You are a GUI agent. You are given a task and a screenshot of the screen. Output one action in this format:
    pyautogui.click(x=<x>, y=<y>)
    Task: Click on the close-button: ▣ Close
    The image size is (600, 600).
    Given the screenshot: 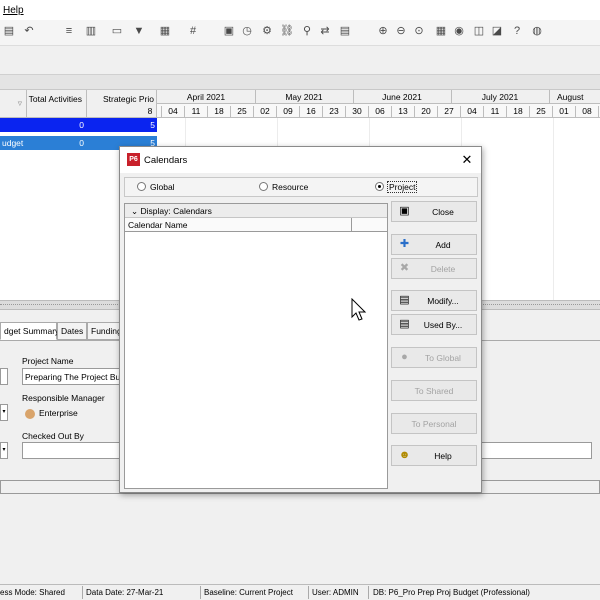 What is the action you would take?
    pyautogui.click(x=434, y=211)
    